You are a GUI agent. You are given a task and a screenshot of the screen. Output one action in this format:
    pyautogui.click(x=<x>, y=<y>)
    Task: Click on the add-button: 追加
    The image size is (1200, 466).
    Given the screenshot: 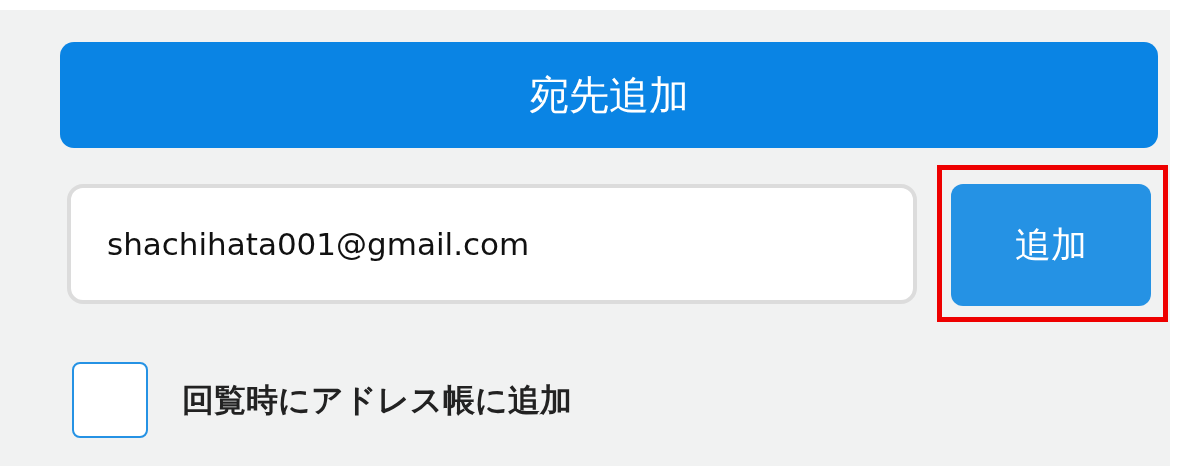 What is the action you would take?
    pyautogui.click(x=1051, y=245)
    